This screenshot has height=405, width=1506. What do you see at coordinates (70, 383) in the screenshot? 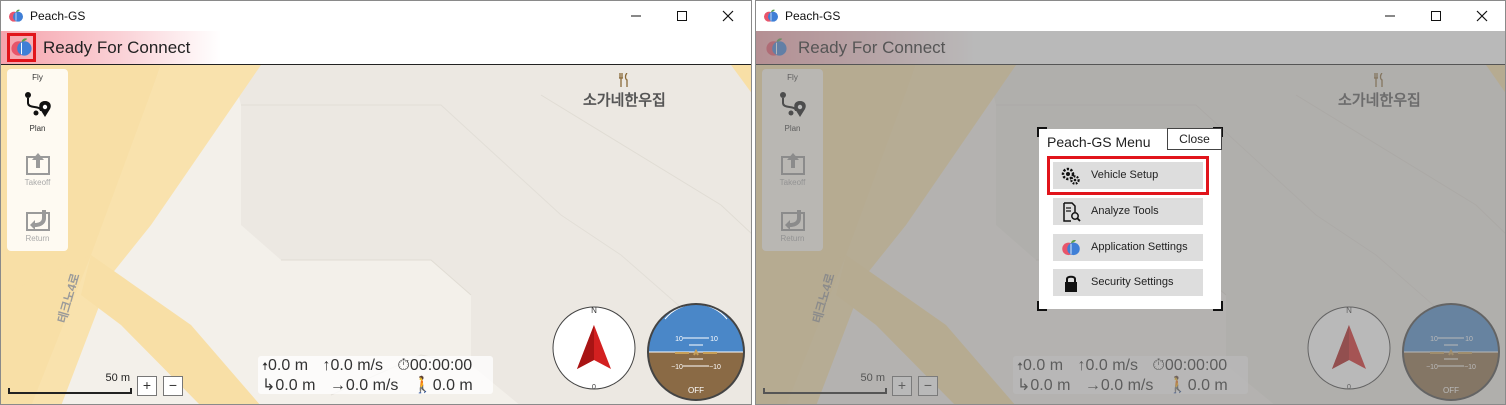
I see `map-scale: 50 m` at bounding box center [70, 383].